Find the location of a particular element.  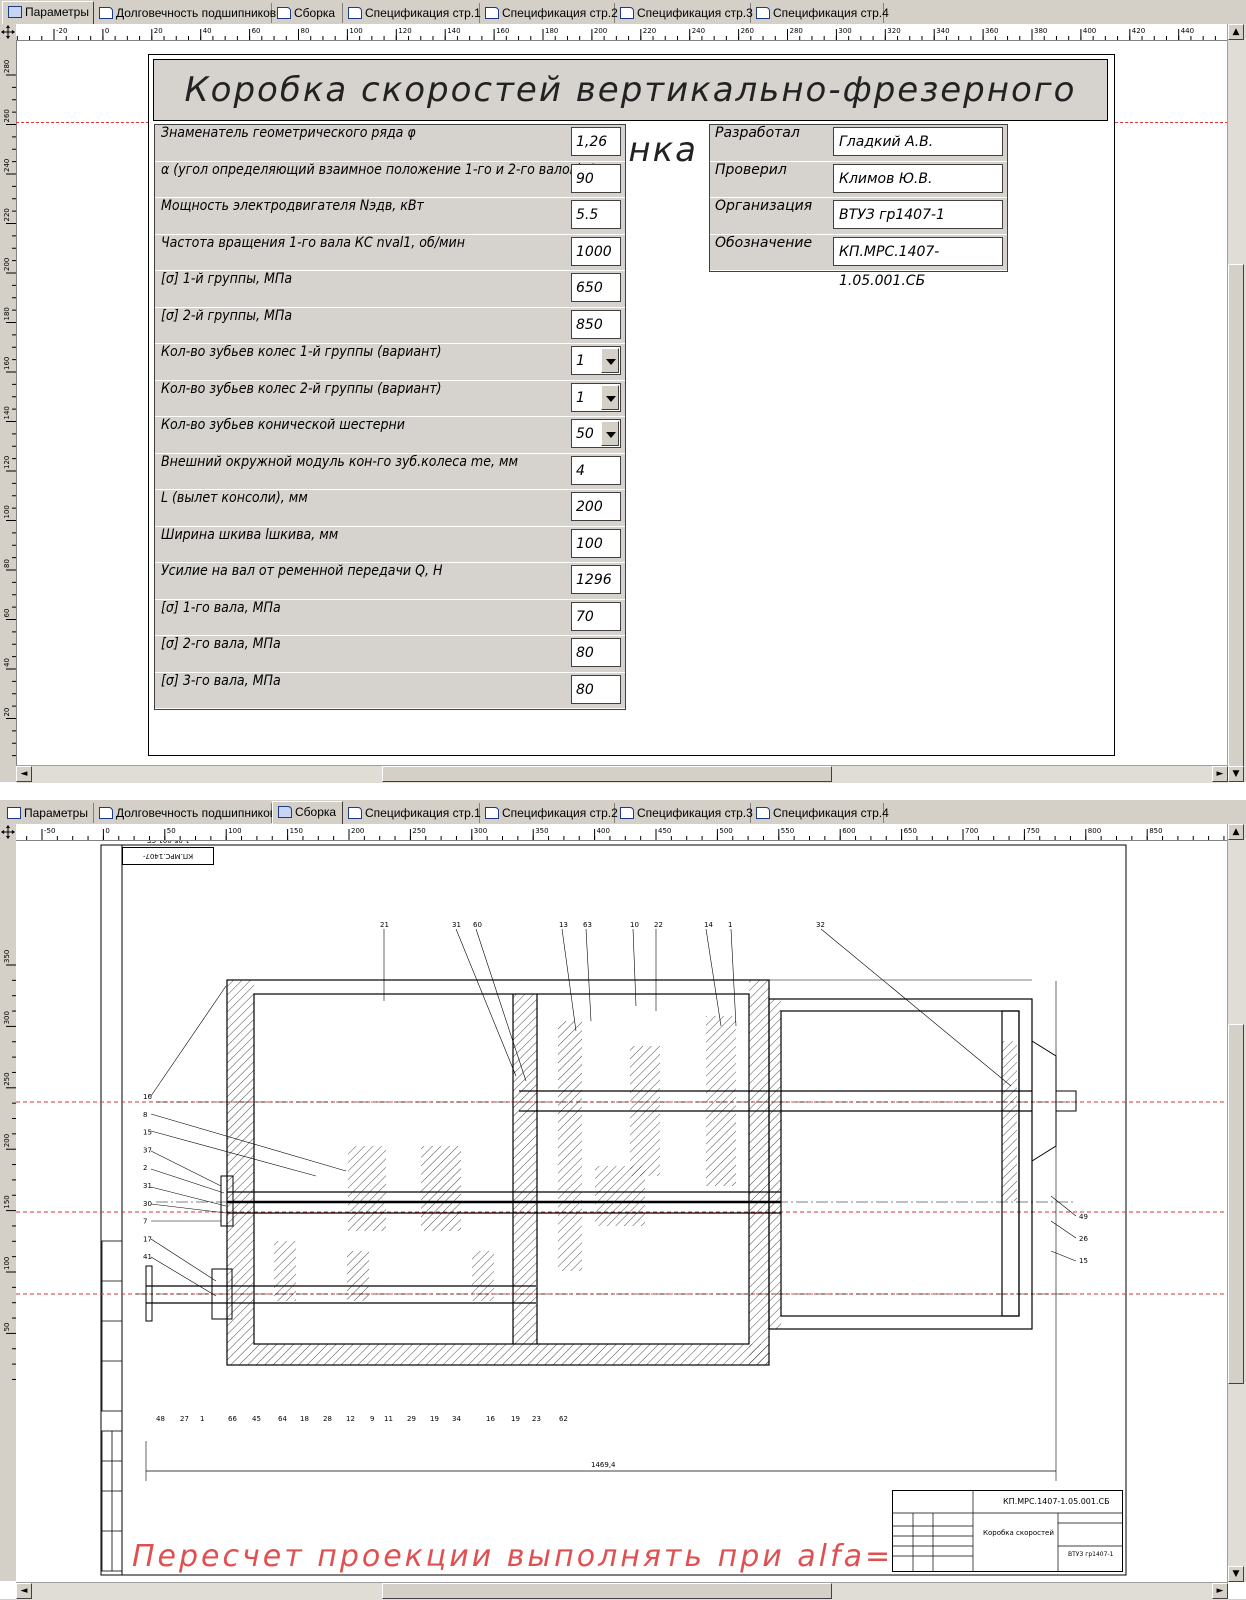

param-row: L (вылет консоли), мм 200 is located at coordinates (390, 508).